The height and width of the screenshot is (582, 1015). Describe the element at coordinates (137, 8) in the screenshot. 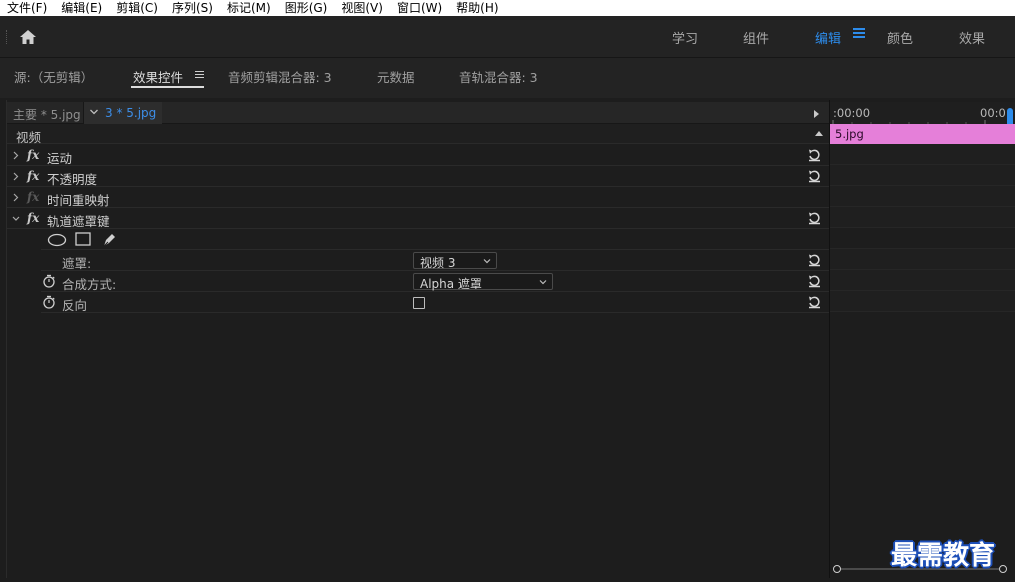

I see `menu-clip: 剪辑(C)` at that location.